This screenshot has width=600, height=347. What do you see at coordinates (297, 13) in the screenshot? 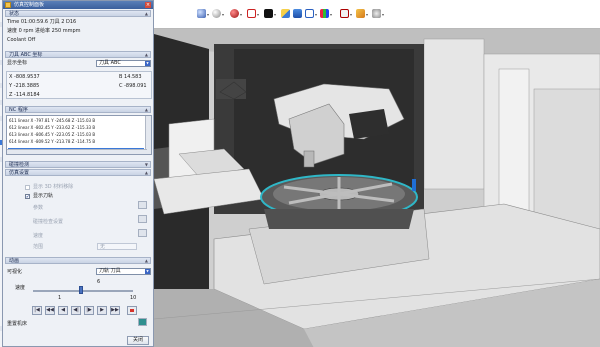
I see `view-icon` at bounding box center [297, 13].